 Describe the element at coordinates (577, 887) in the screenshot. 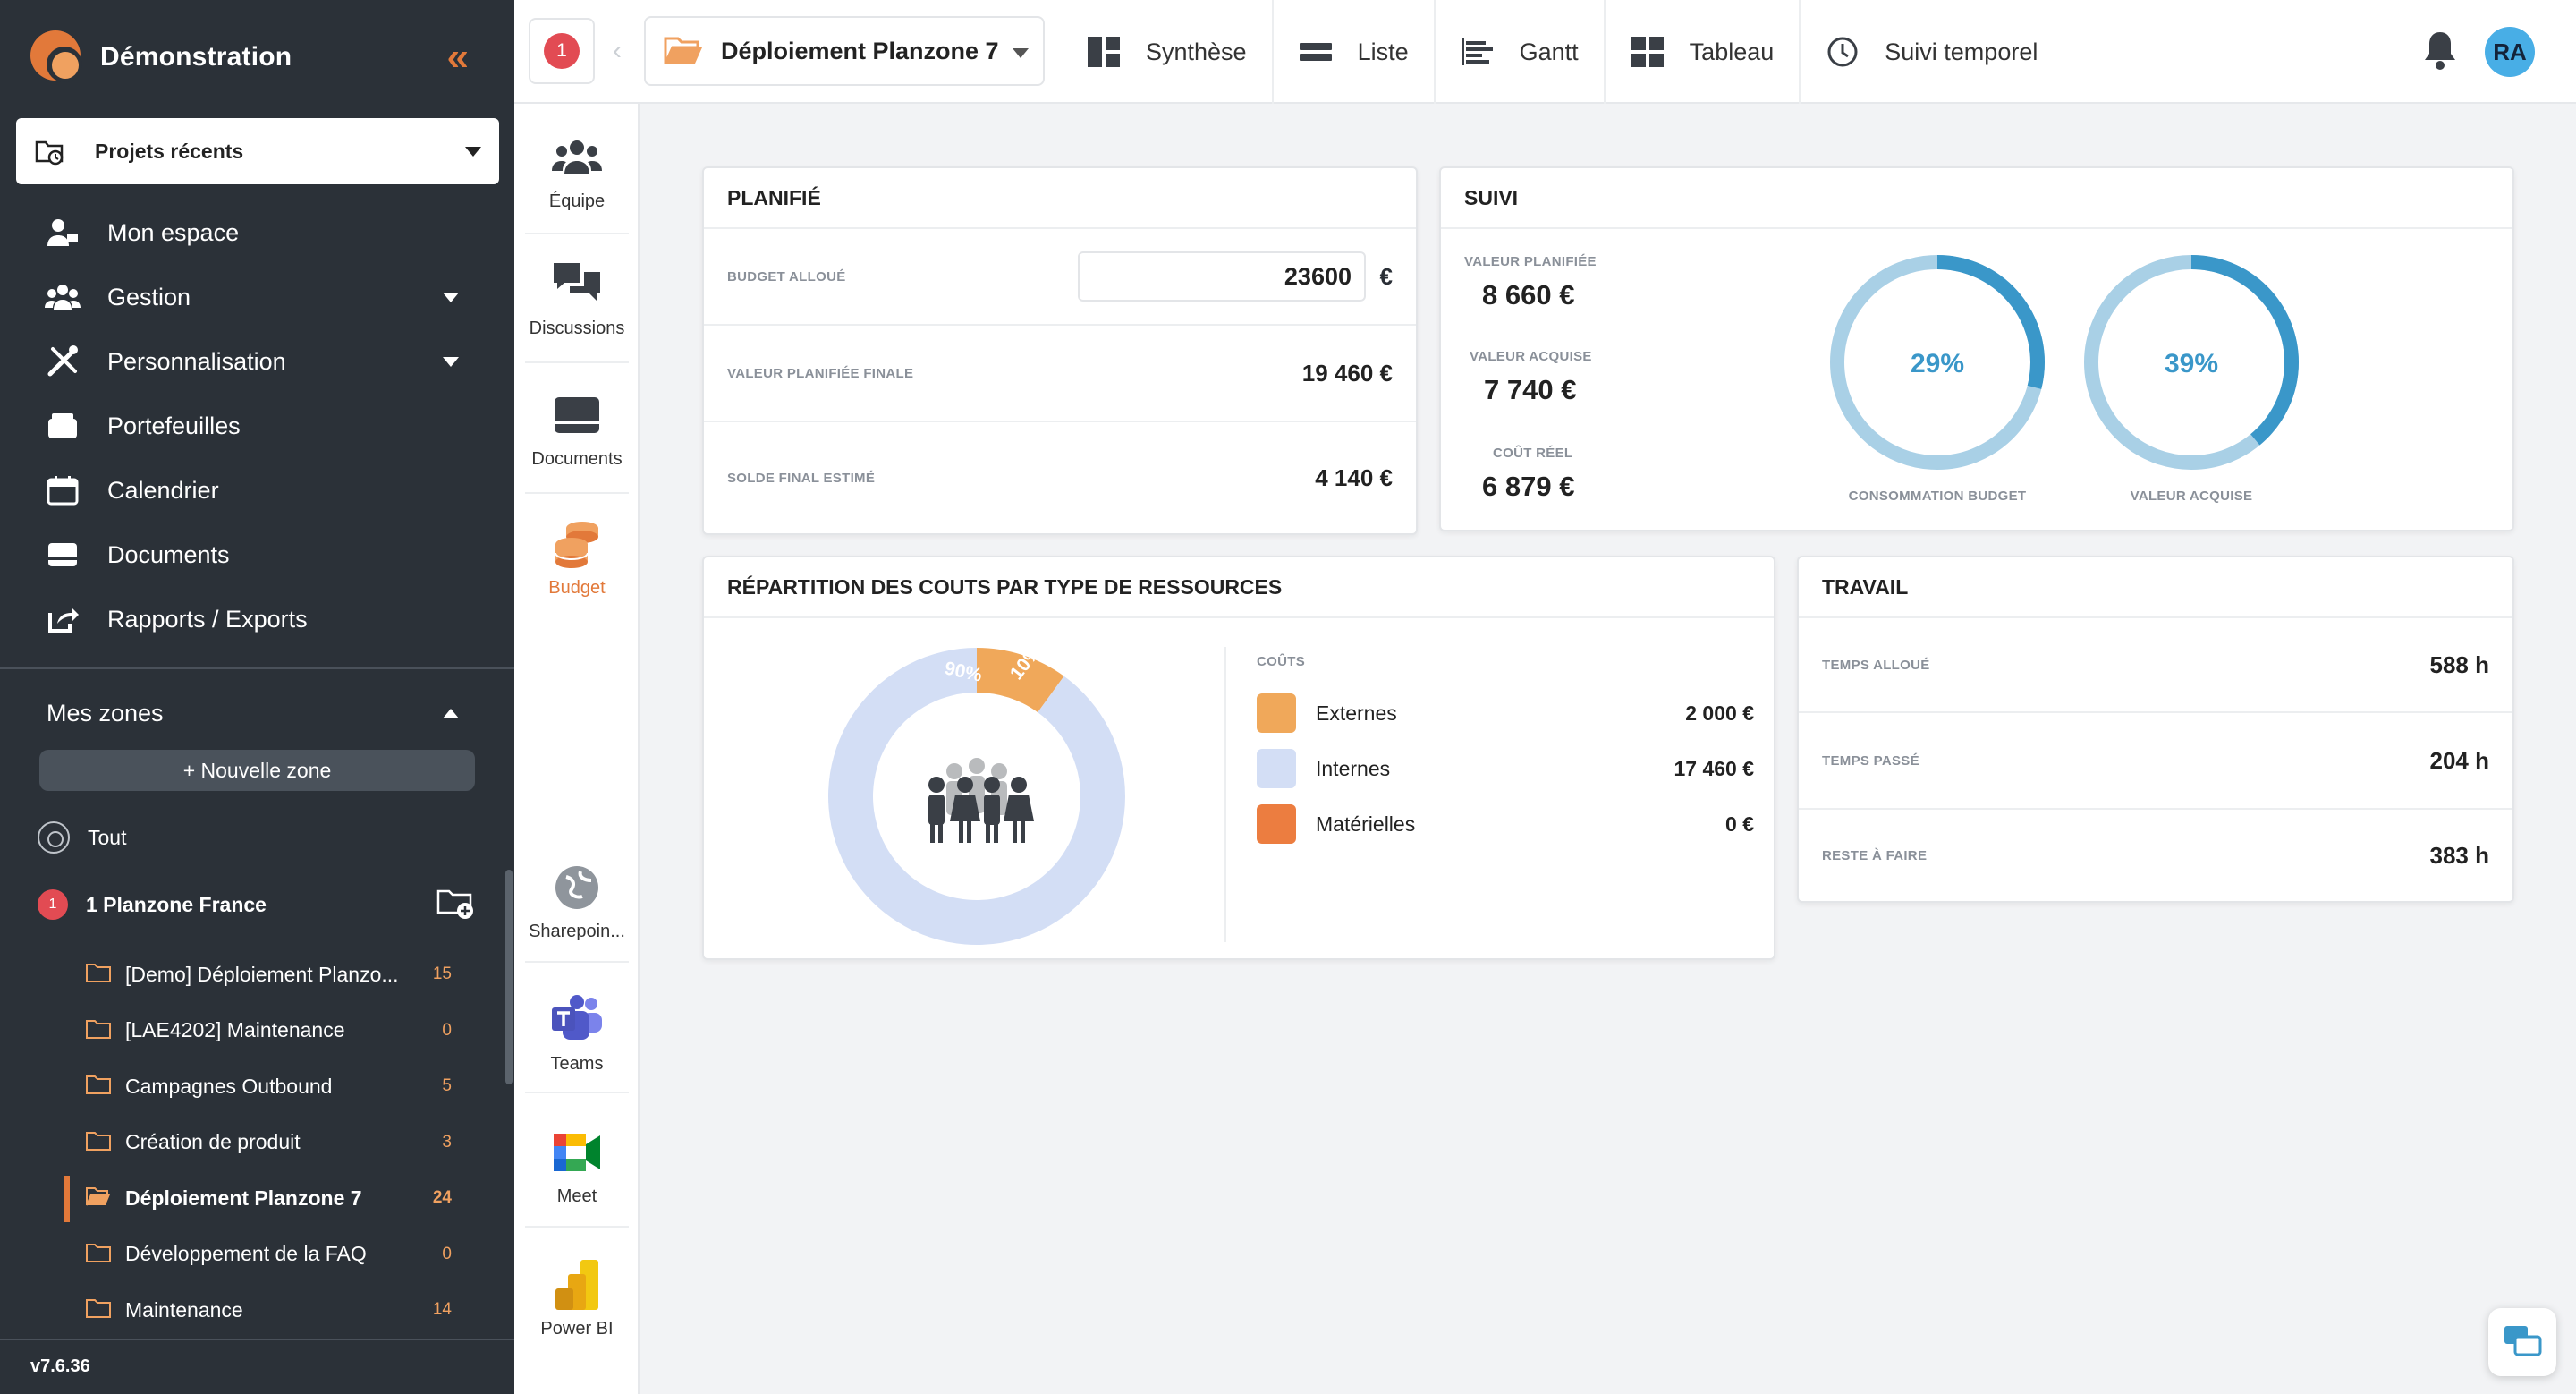

I see `sharepoint-icon` at that location.